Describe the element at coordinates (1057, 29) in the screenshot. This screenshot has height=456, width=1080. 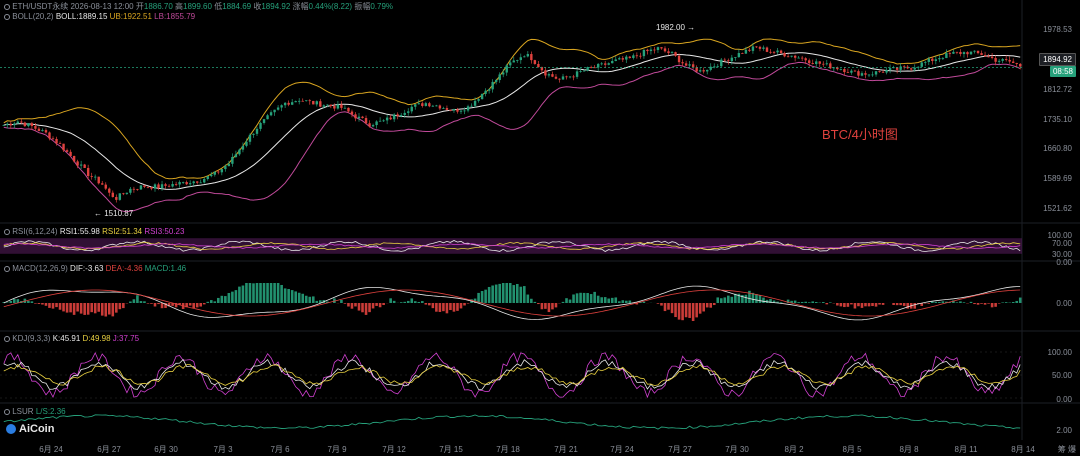
I see `price-axis-label: 1978.53` at that location.